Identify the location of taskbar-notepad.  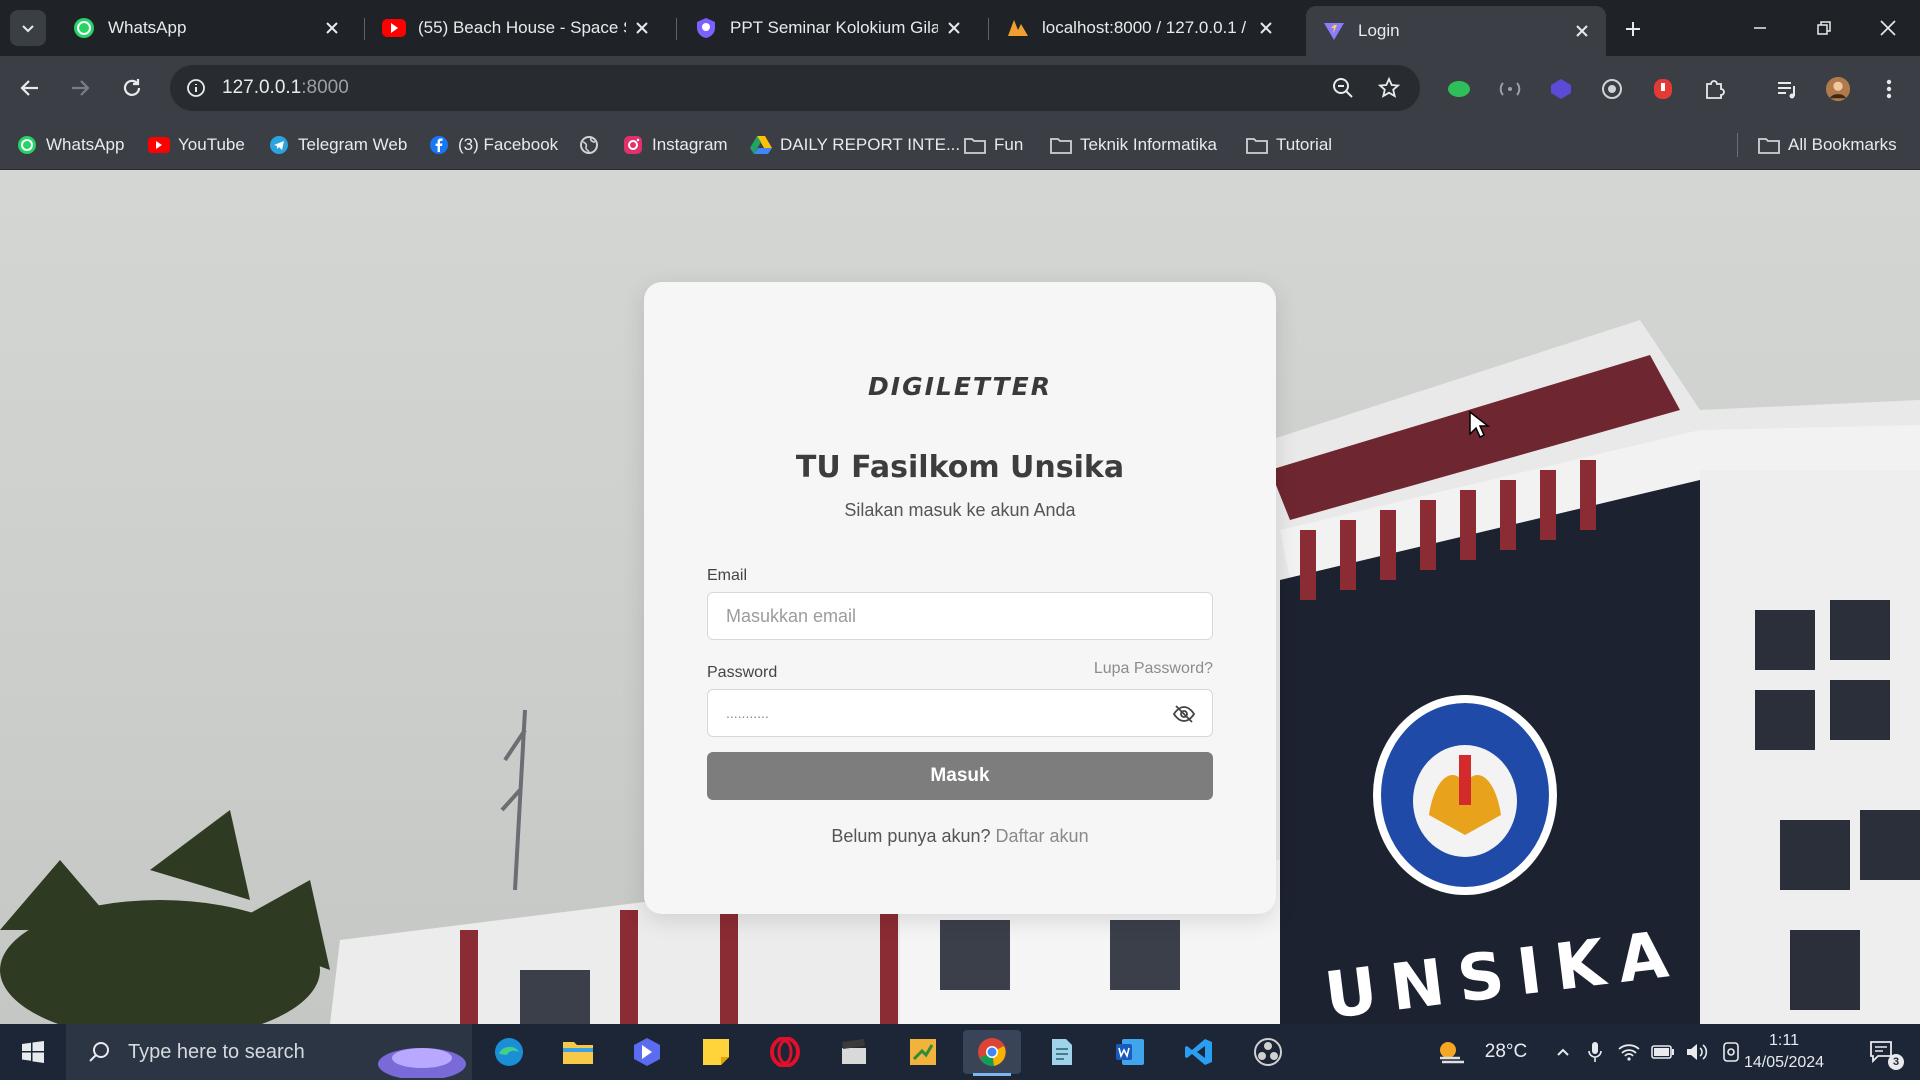
(1061, 1052).